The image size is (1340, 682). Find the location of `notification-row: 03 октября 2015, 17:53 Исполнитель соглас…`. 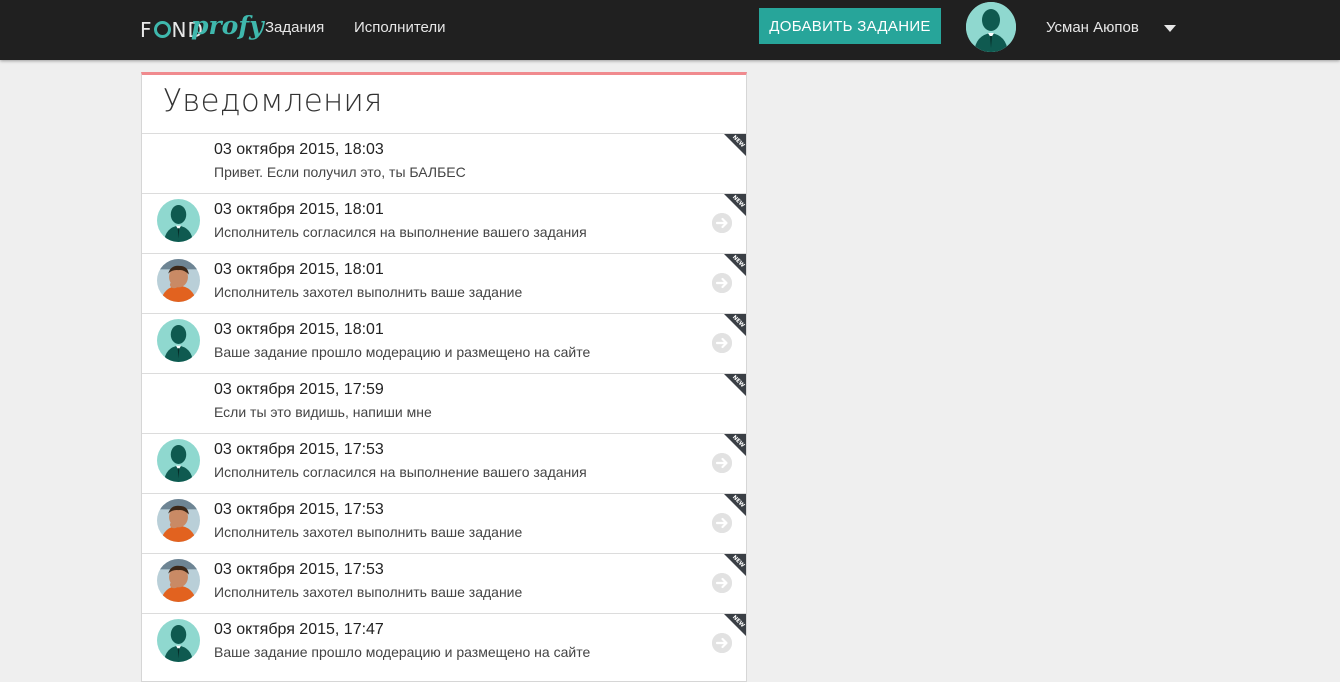

notification-row: 03 октября 2015, 17:53 Исполнитель соглас… is located at coordinates (444, 463).